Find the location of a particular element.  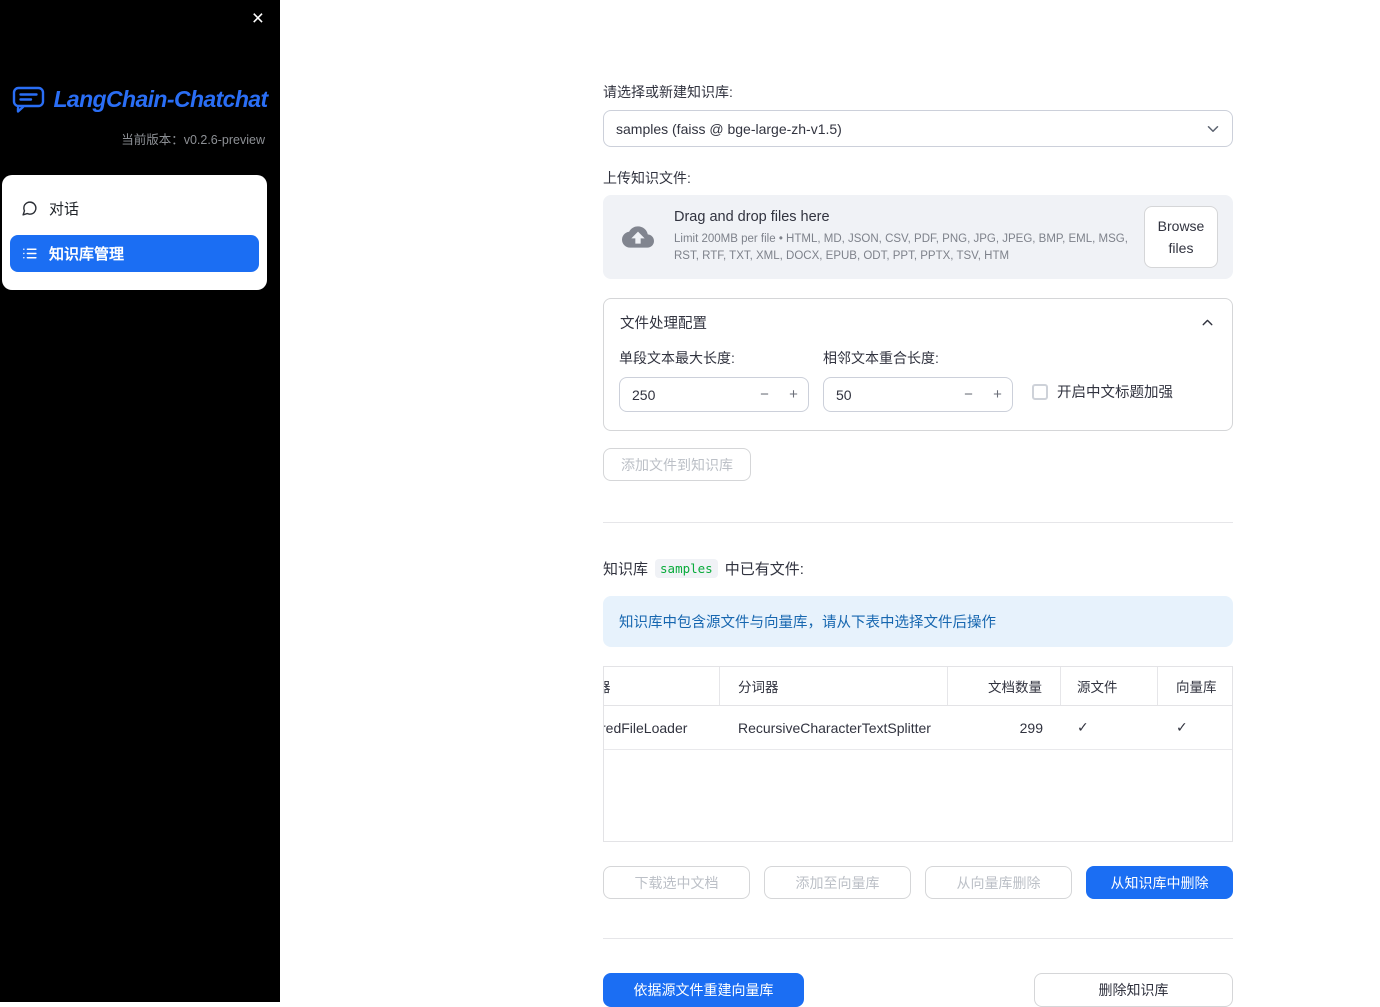

chevron-up-icon is located at coordinates (1207, 322).